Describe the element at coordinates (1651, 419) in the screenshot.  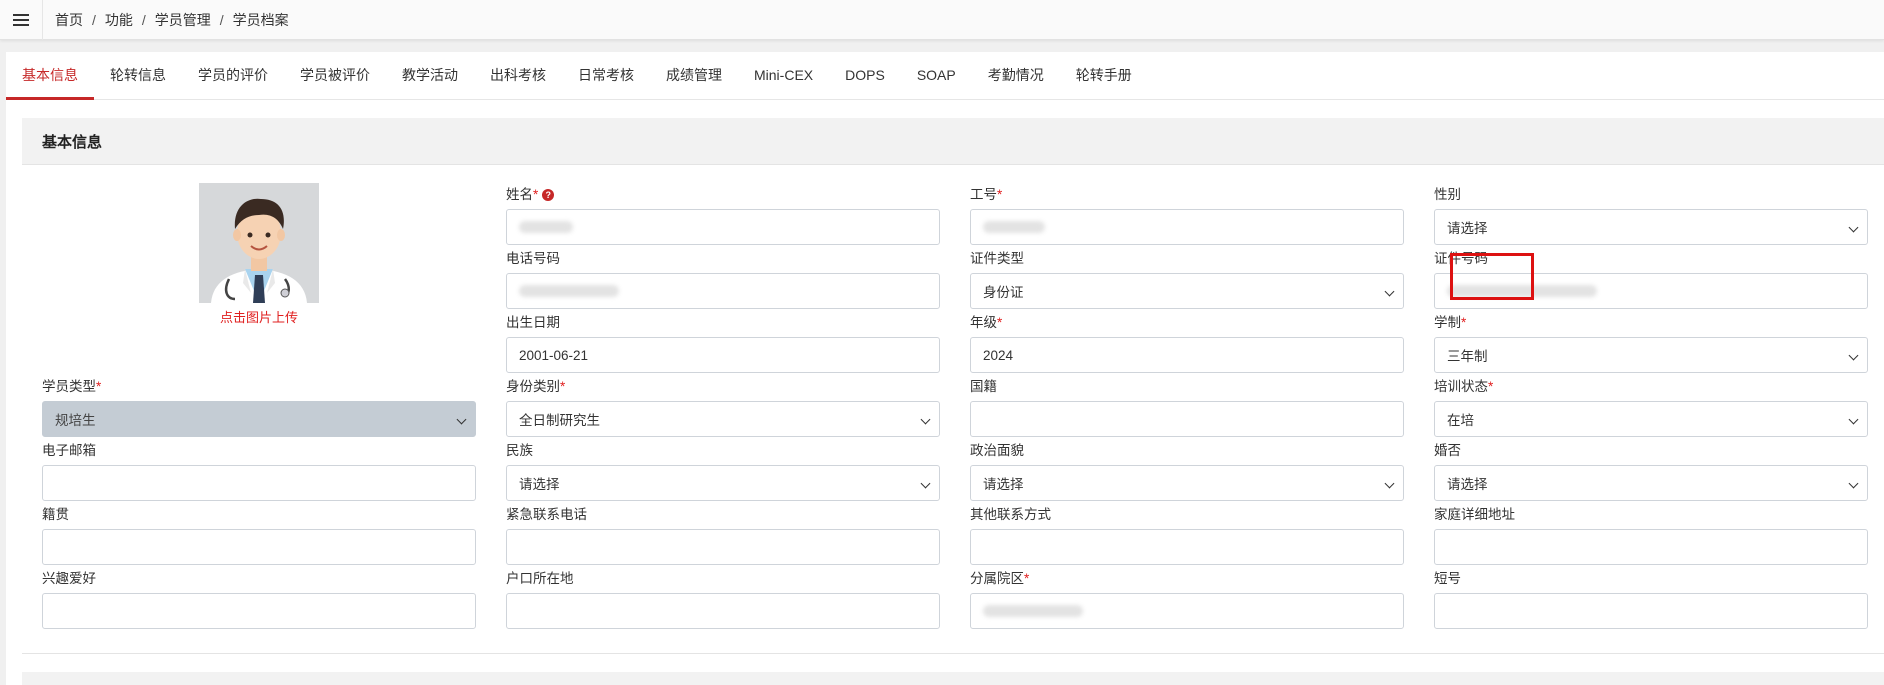
I see `training-status-select: 在培` at that location.